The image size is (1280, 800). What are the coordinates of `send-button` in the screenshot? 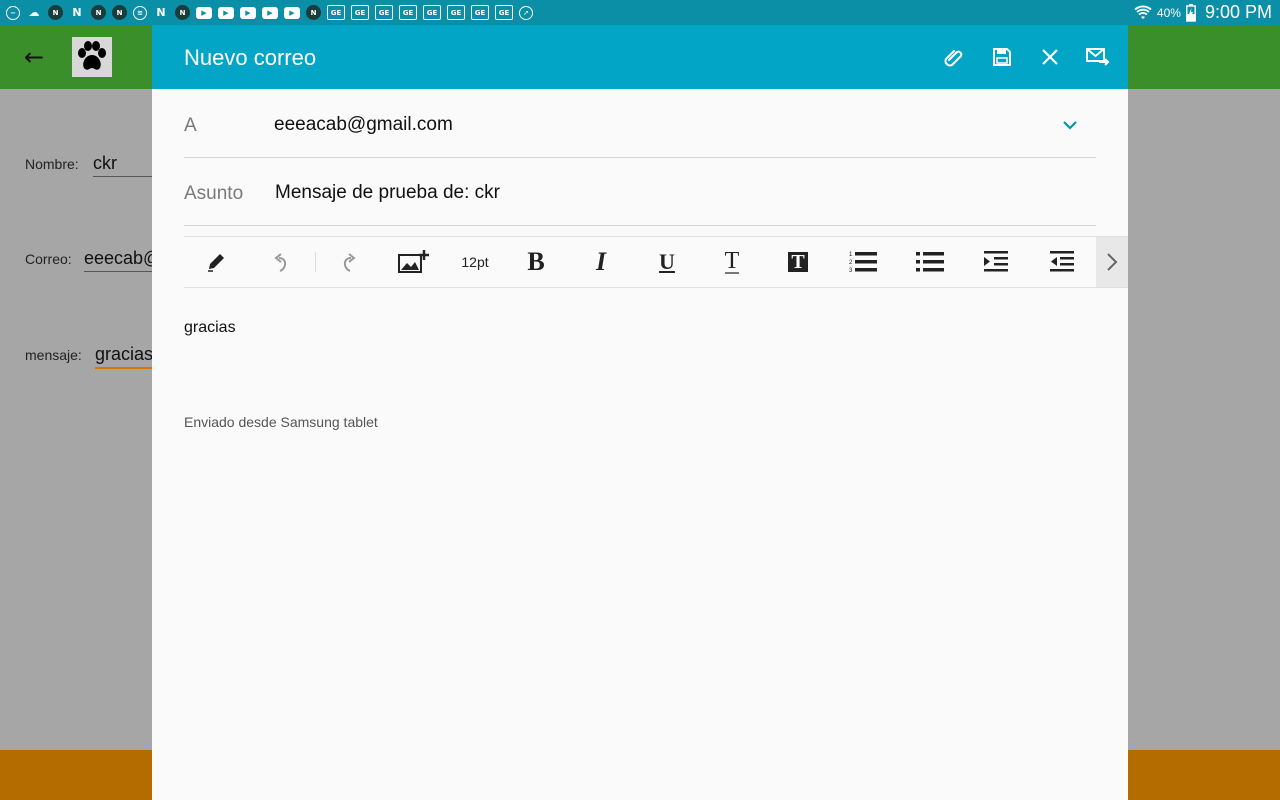 It's located at (1098, 57).